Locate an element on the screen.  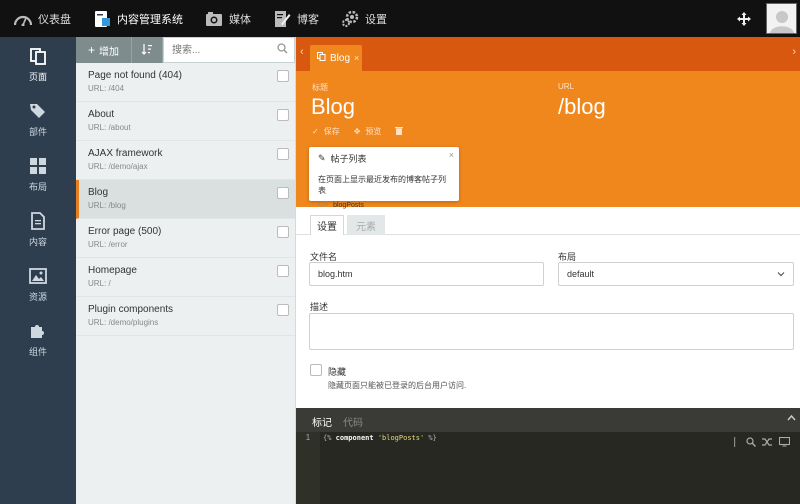
editor-tabstrip: ‹ Blog × › is located at coordinates (548, 54).